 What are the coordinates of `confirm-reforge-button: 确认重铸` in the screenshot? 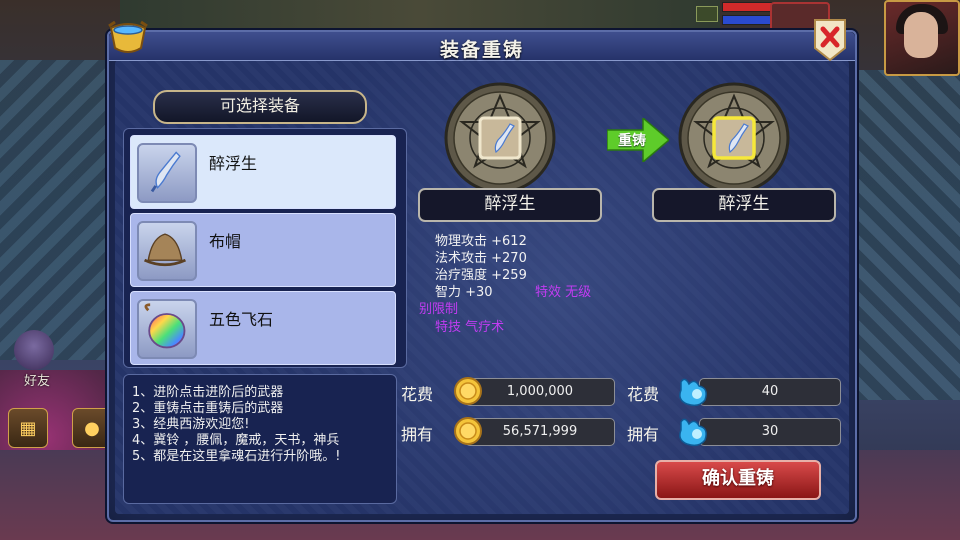 It's located at (738, 480).